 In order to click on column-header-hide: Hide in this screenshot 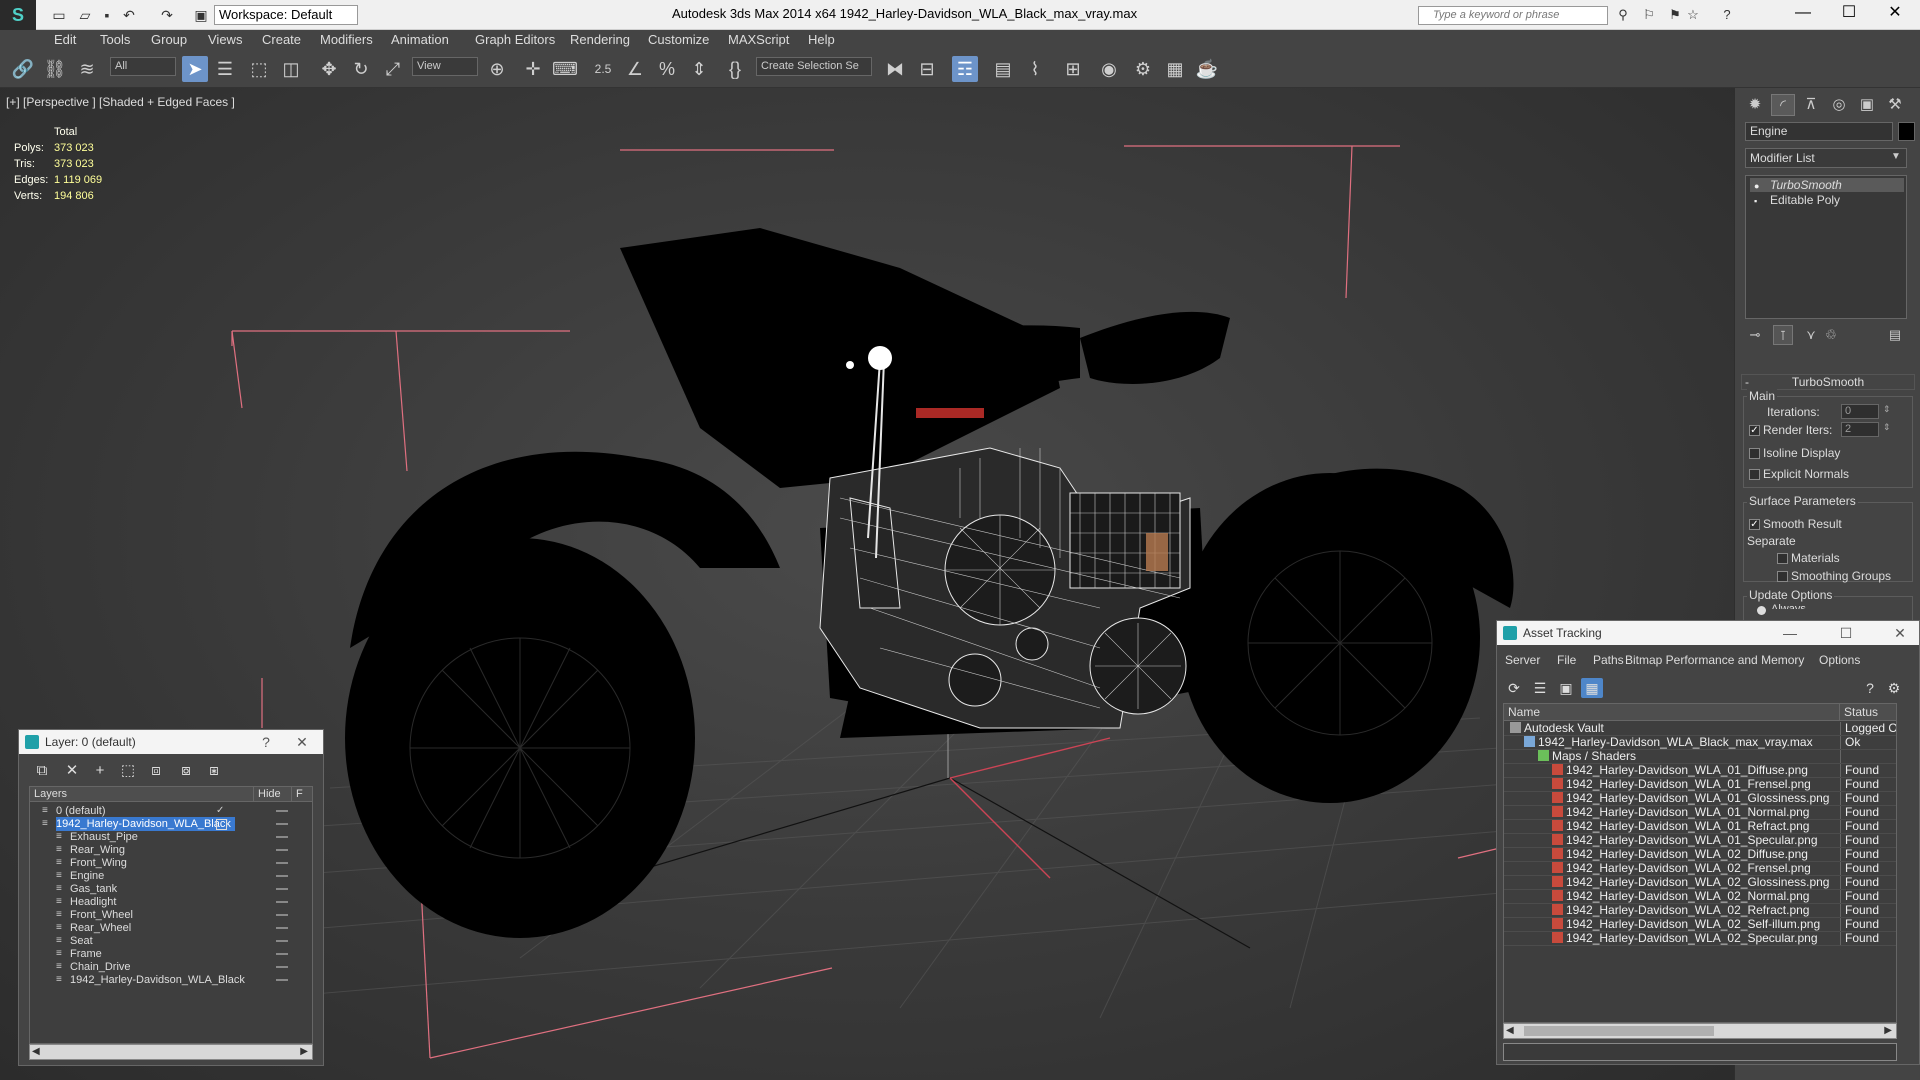, I will do `click(273, 794)`.